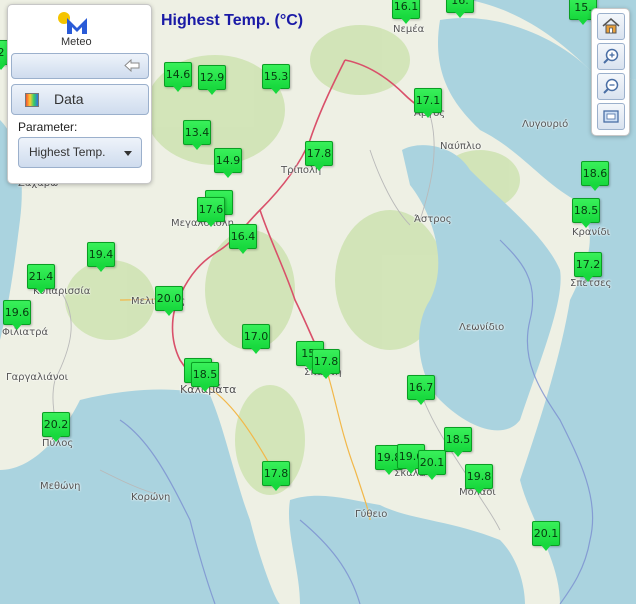  What do you see at coordinates (228, 163) in the screenshot?
I see `station-marker: 14.9` at bounding box center [228, 163].